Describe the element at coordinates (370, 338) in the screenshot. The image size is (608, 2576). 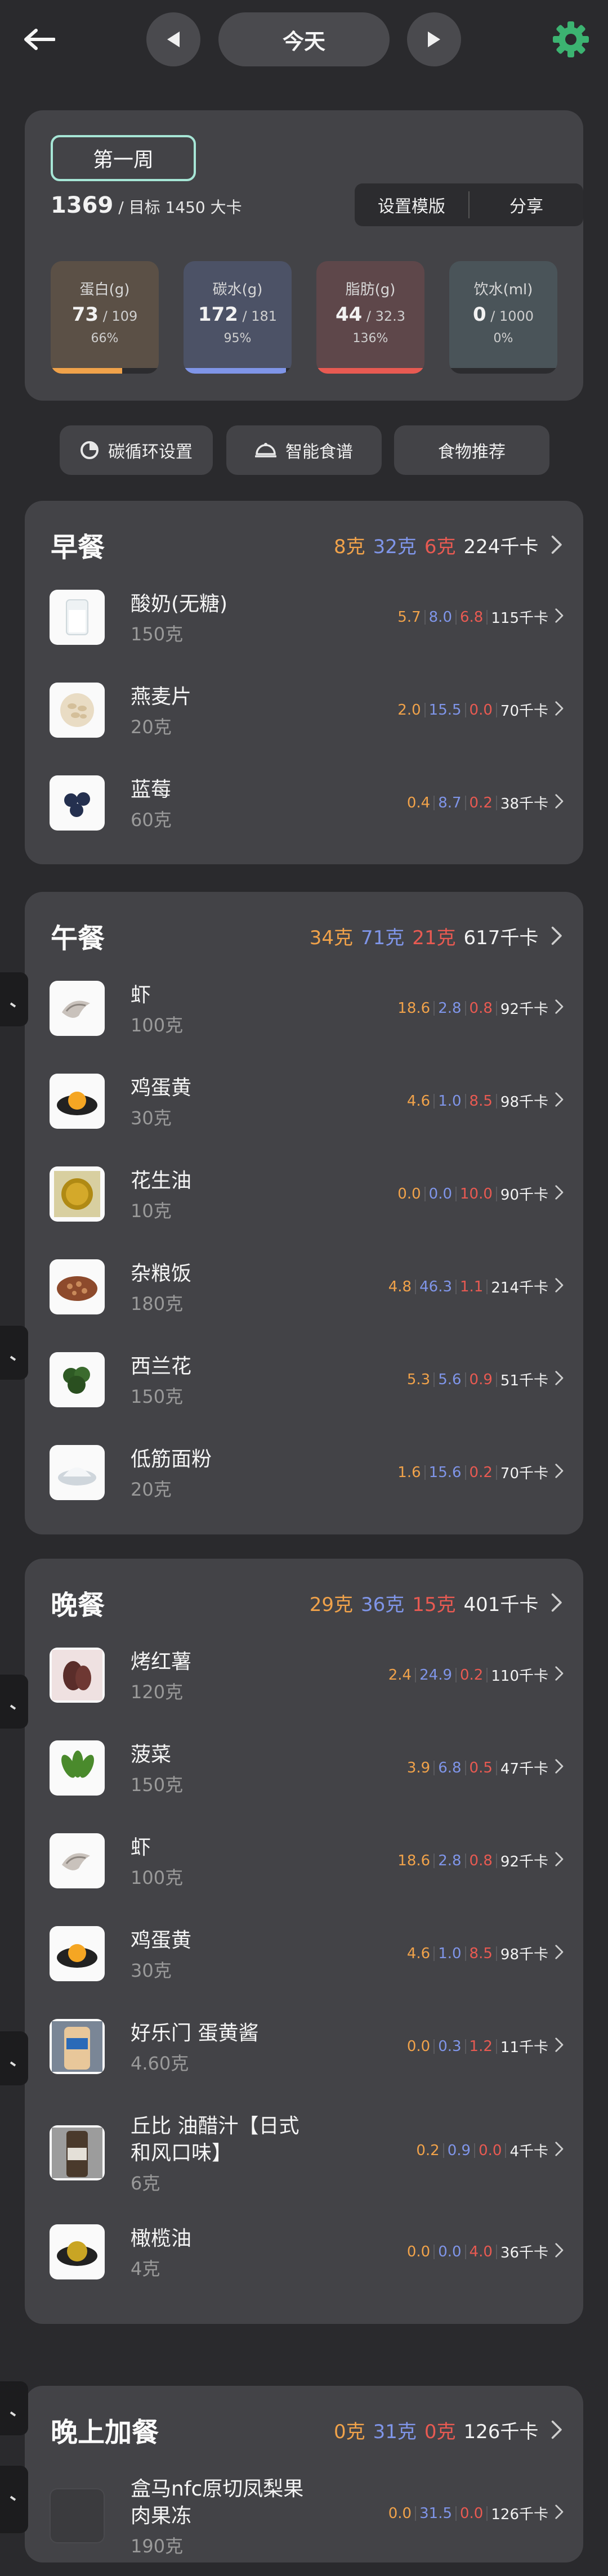
I see `nutrient-percent: 136%` at that location.